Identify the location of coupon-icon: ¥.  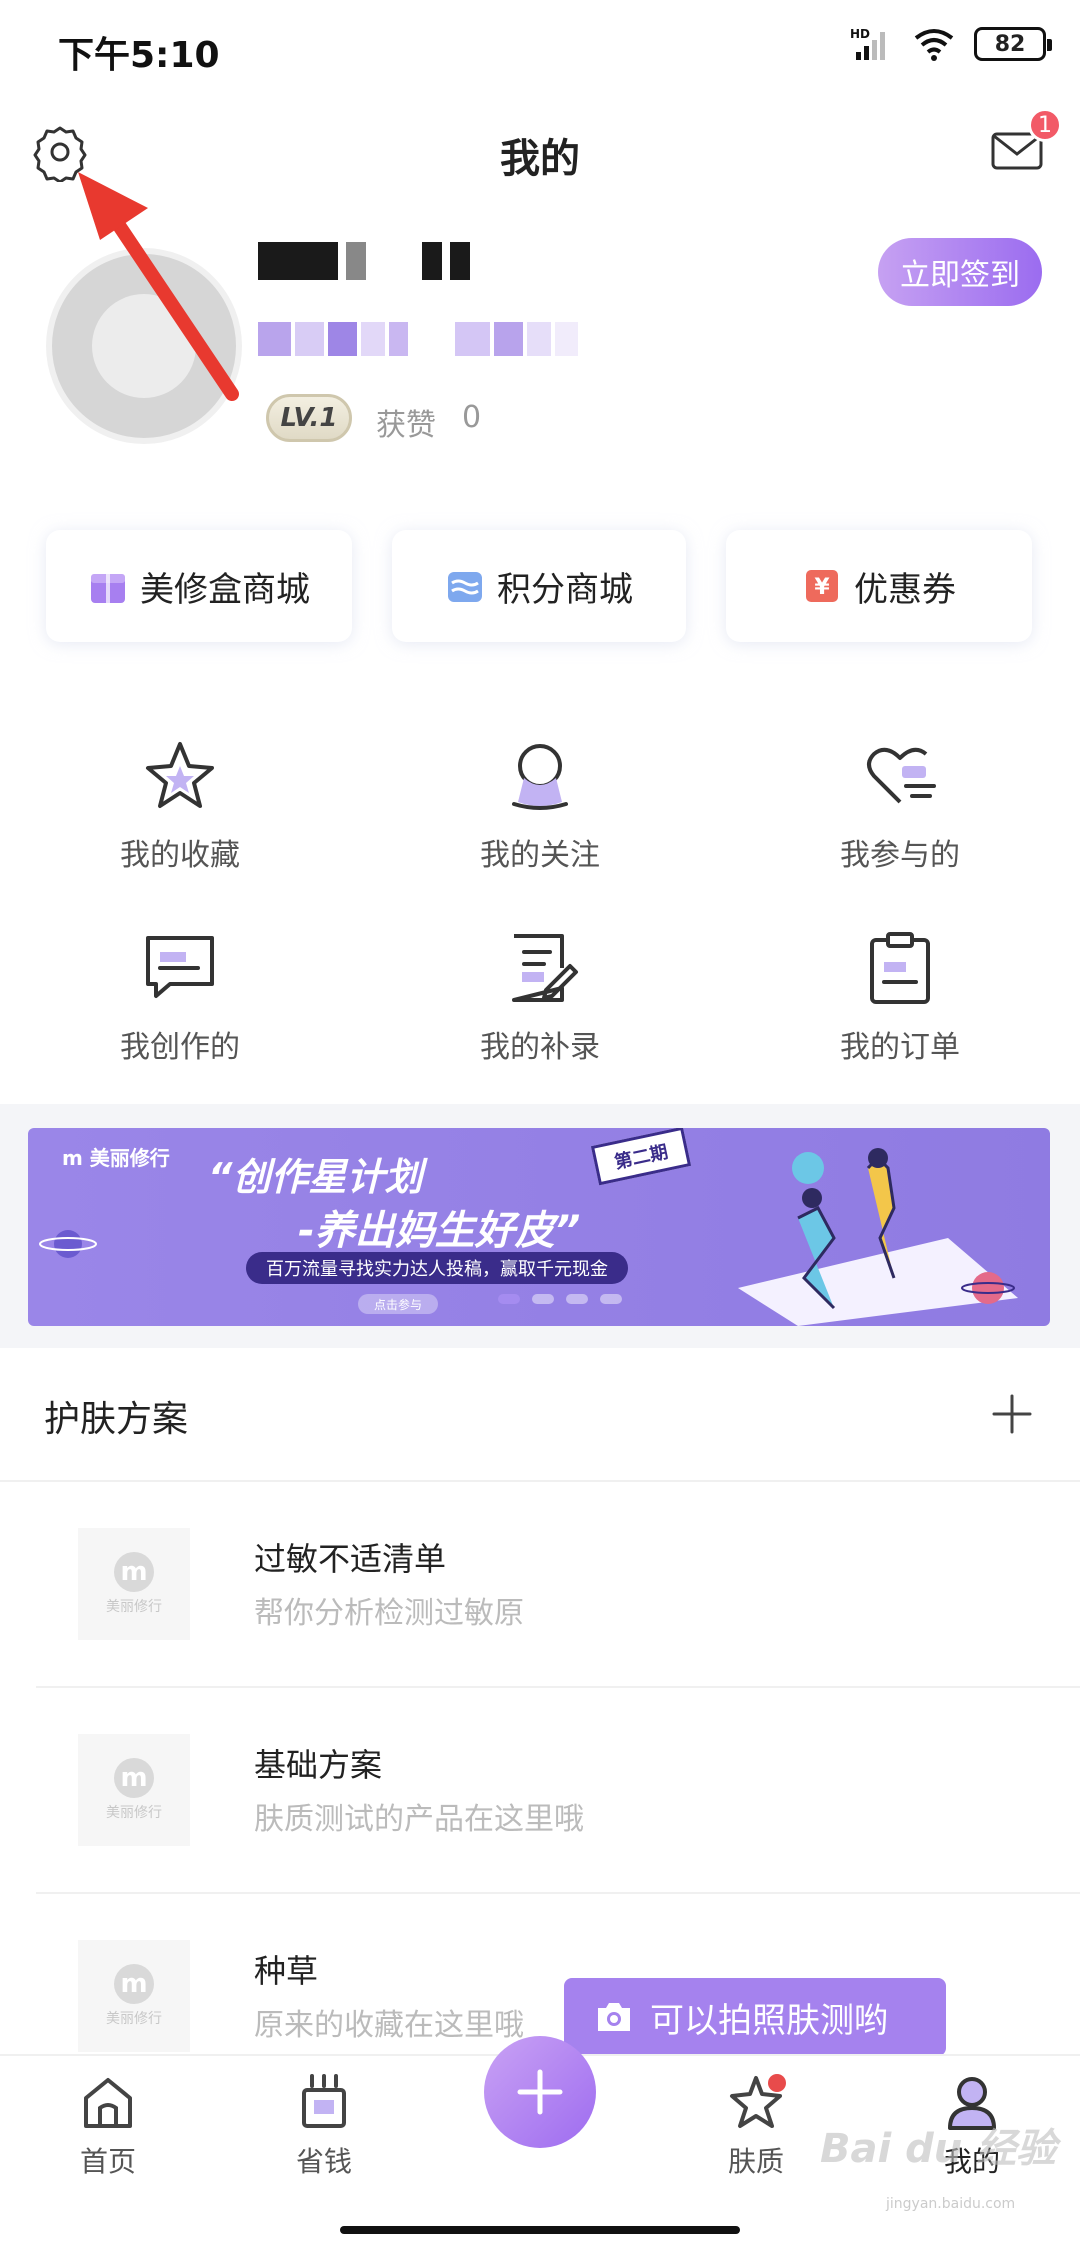
(822, 586).